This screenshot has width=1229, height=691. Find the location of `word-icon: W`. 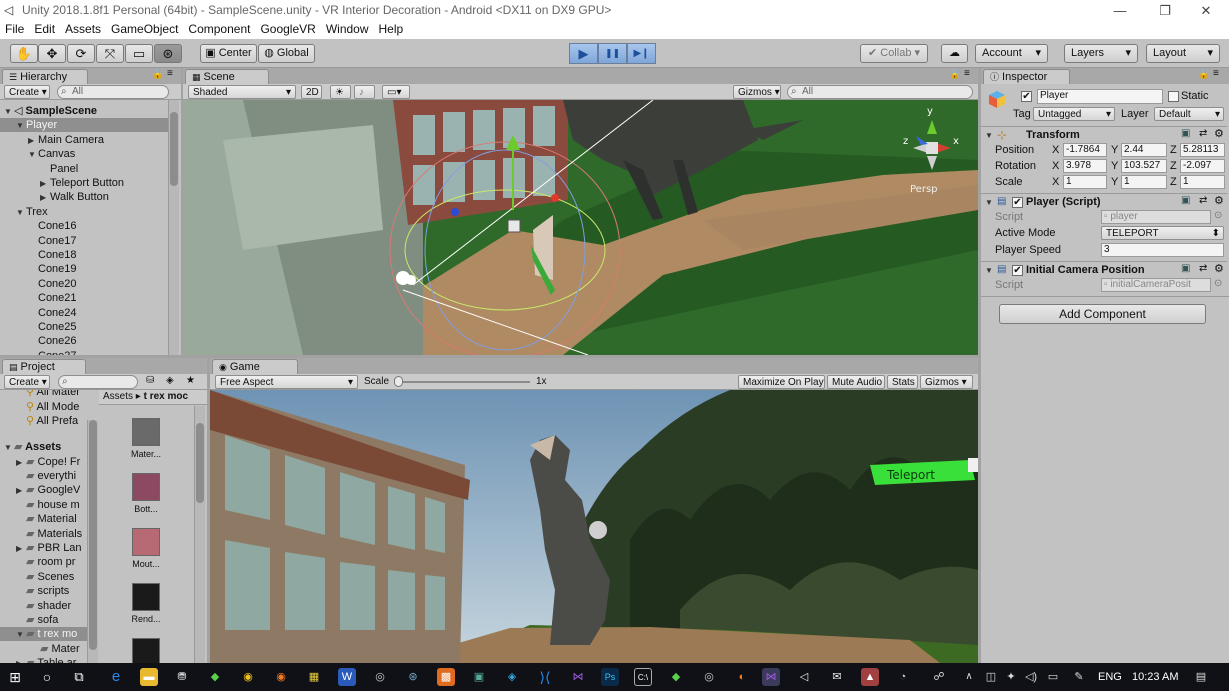

word-icon: W is located at coordinates (347, 677).